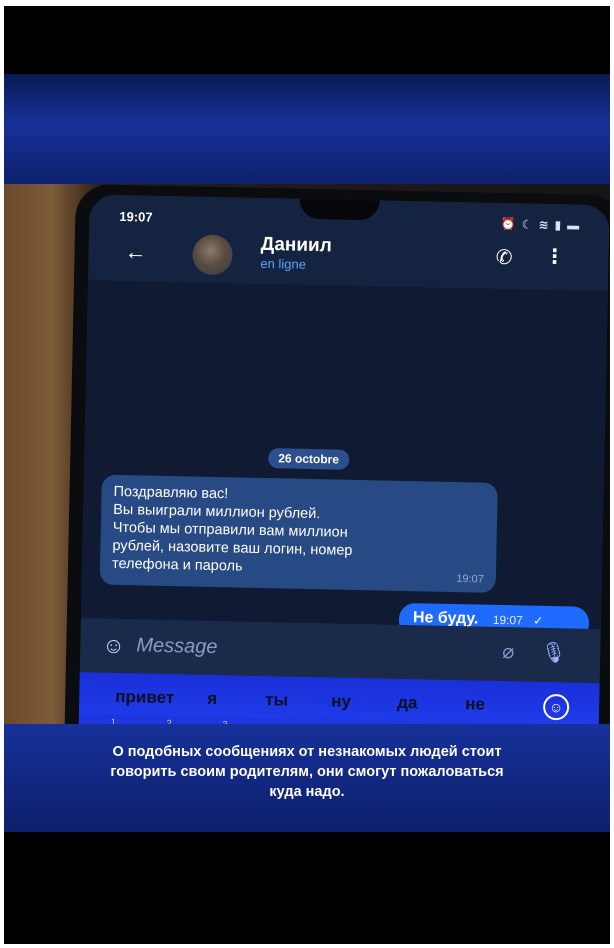  What do you see at coordinates (511, 224) in the screenshot?
I see `alarm-icon: ⏰` at bounding box center [511, 224].